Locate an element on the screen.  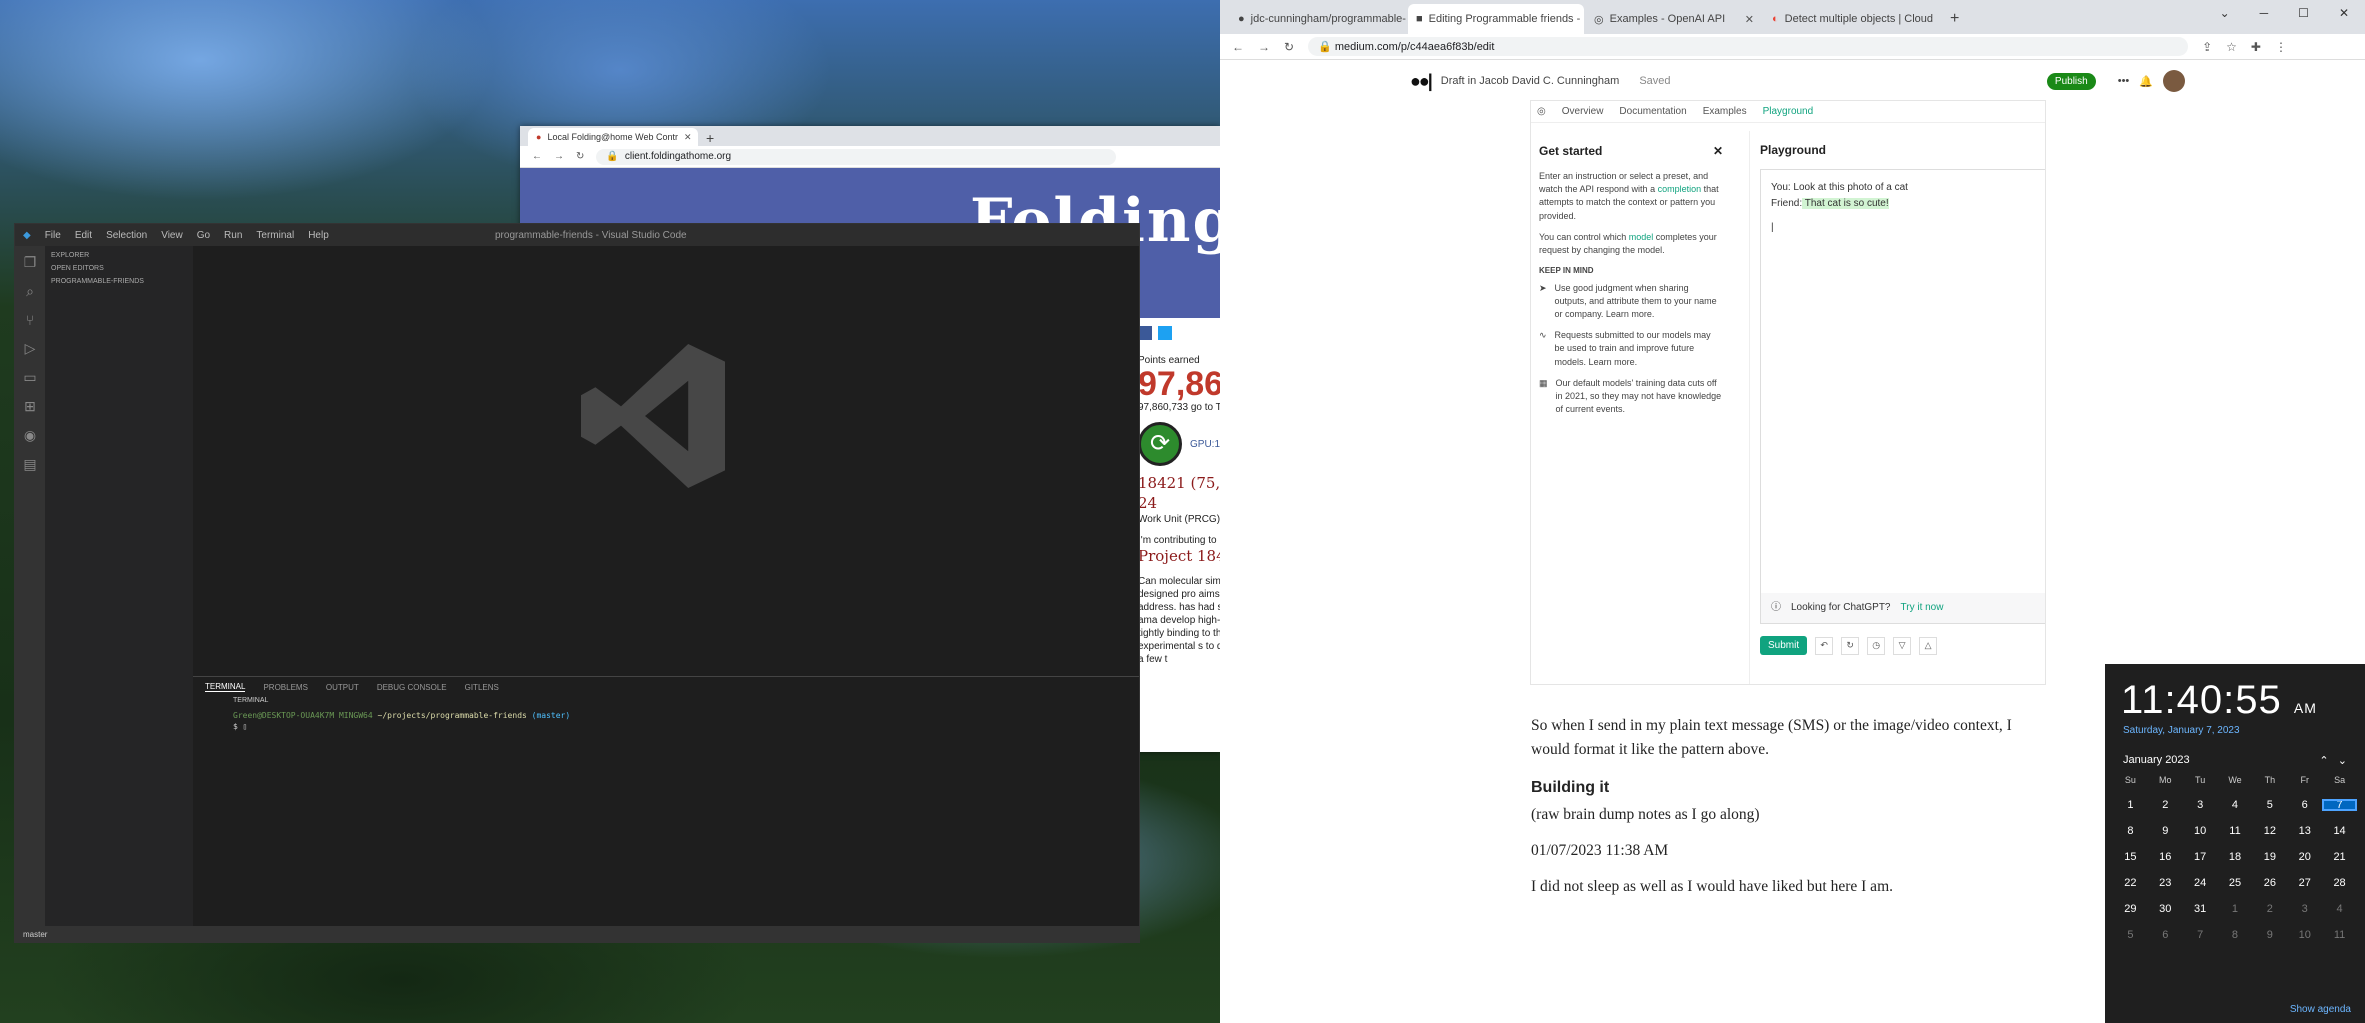
calendar-day: 1 is located at coordinates (2130, 805).